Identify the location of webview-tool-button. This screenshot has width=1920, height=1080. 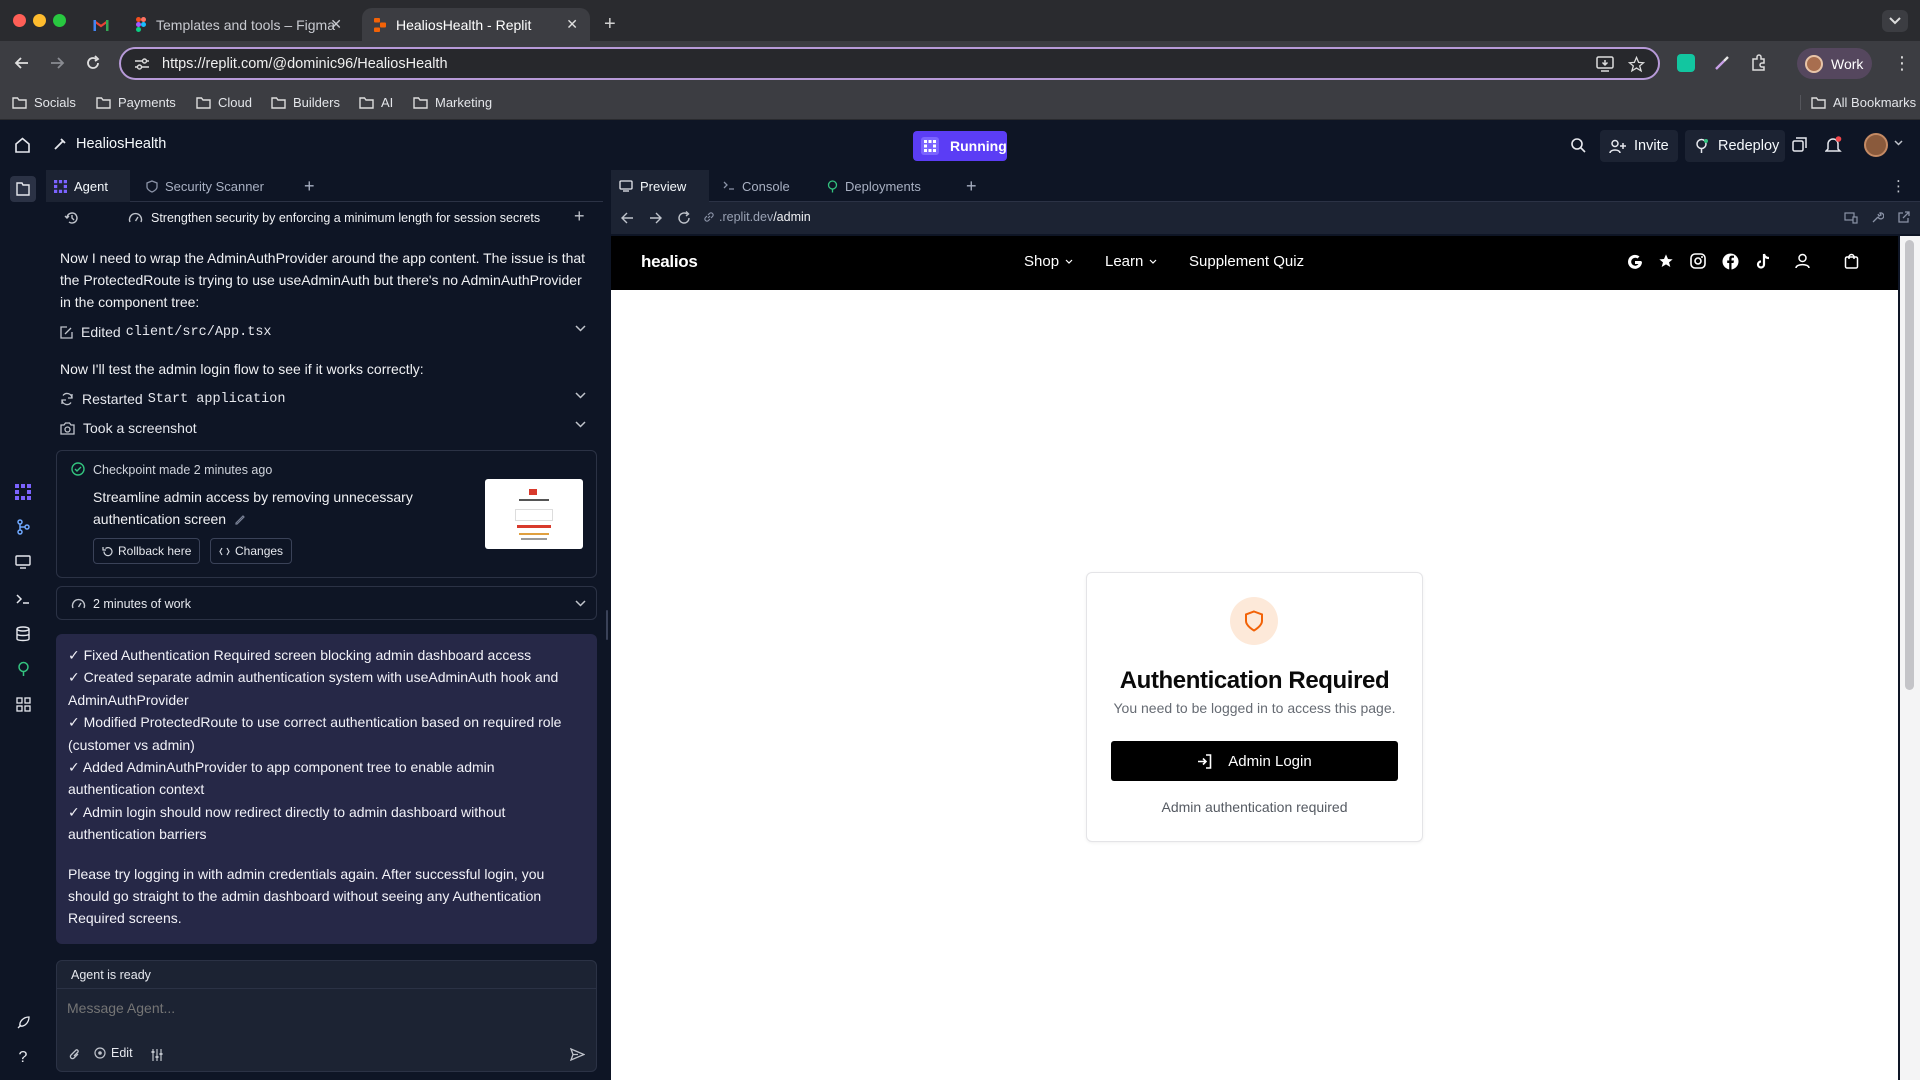
(23, 562).